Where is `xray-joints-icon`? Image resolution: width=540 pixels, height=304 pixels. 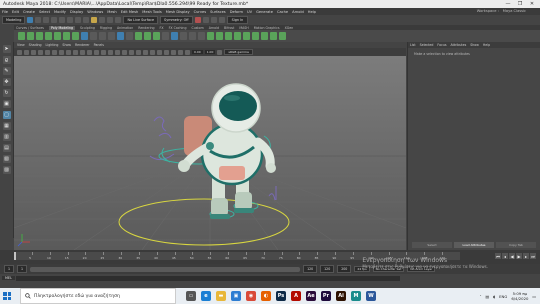
xray-joints-icon is located at coordinates (180, 52).